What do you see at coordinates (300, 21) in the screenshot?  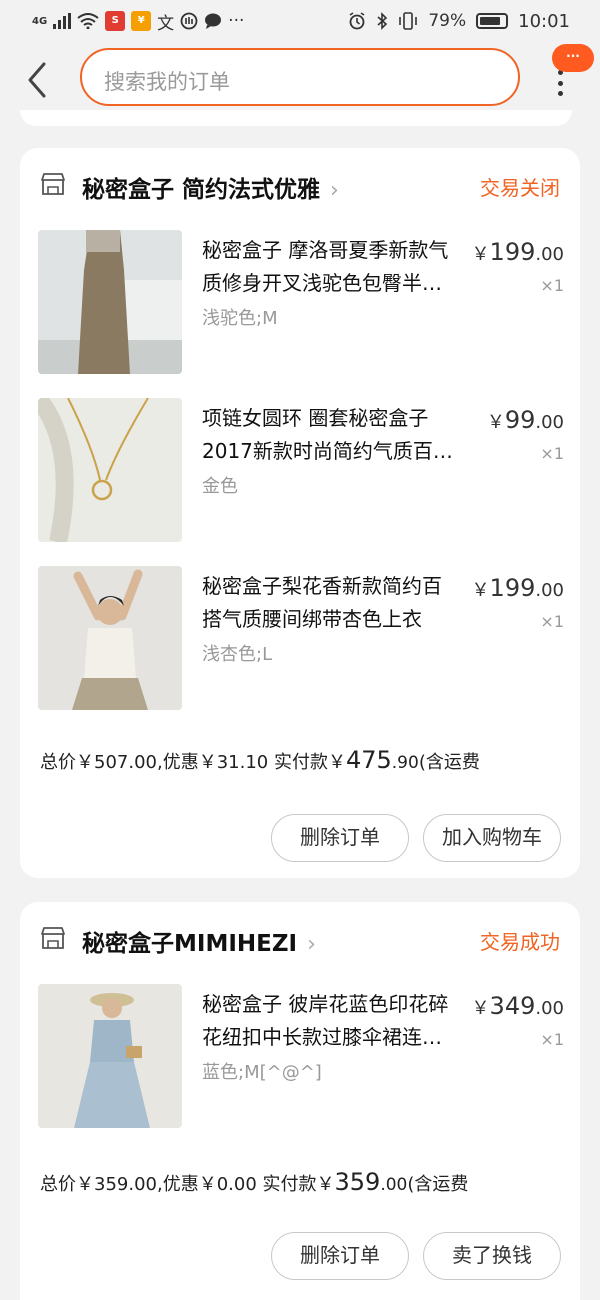 I see `status-bar: 4G S ¥ 文 ··· 79% 10:01` at bounding box center [300, 21].